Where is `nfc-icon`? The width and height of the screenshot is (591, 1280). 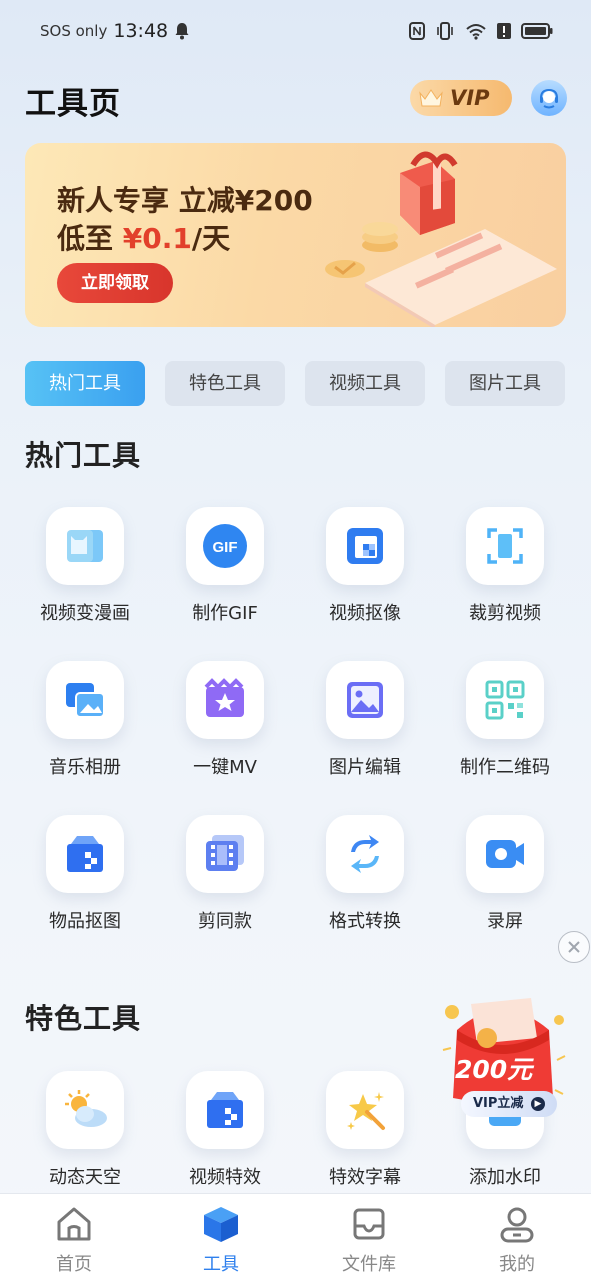
nfc-icon is located at coordinates (417, 31).